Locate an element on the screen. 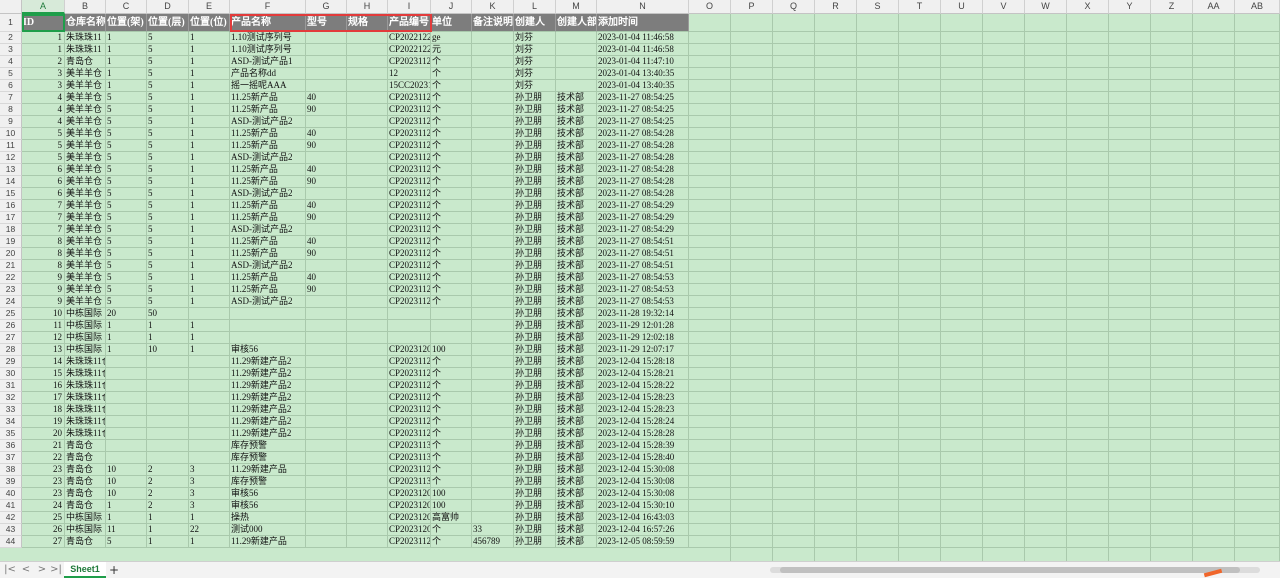  table-cell: 朱珠珠11 is located at coordinates (85, 38).